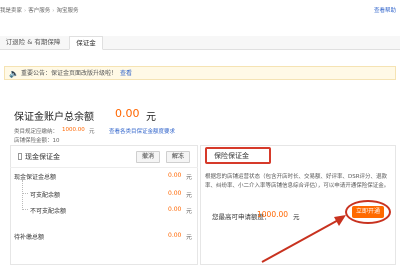 This screenshot has height=266, width=400. What do you see at coordinates (86, 43) in the screenshot?
I see `tab-deposit: 保证金` at bounding box center [86, 43].